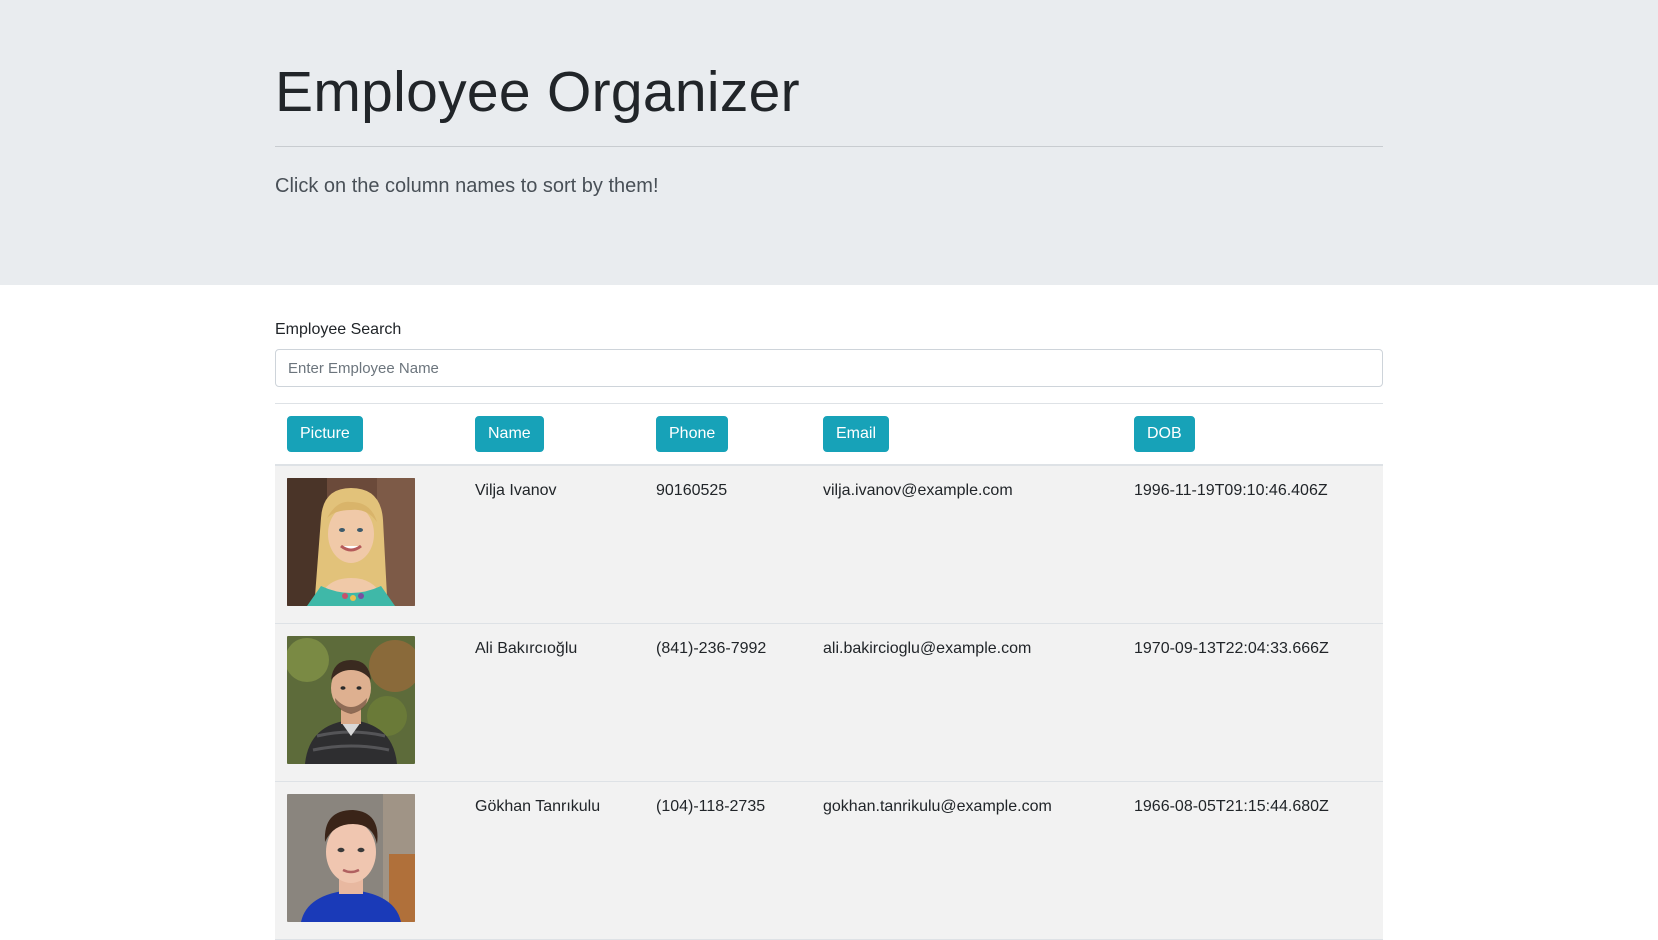  What do you see at coordinates (966, 702) in the screenshot?
I see `email-cell: ali.bakircioglu@example.com` at bounding box center [966, 702].